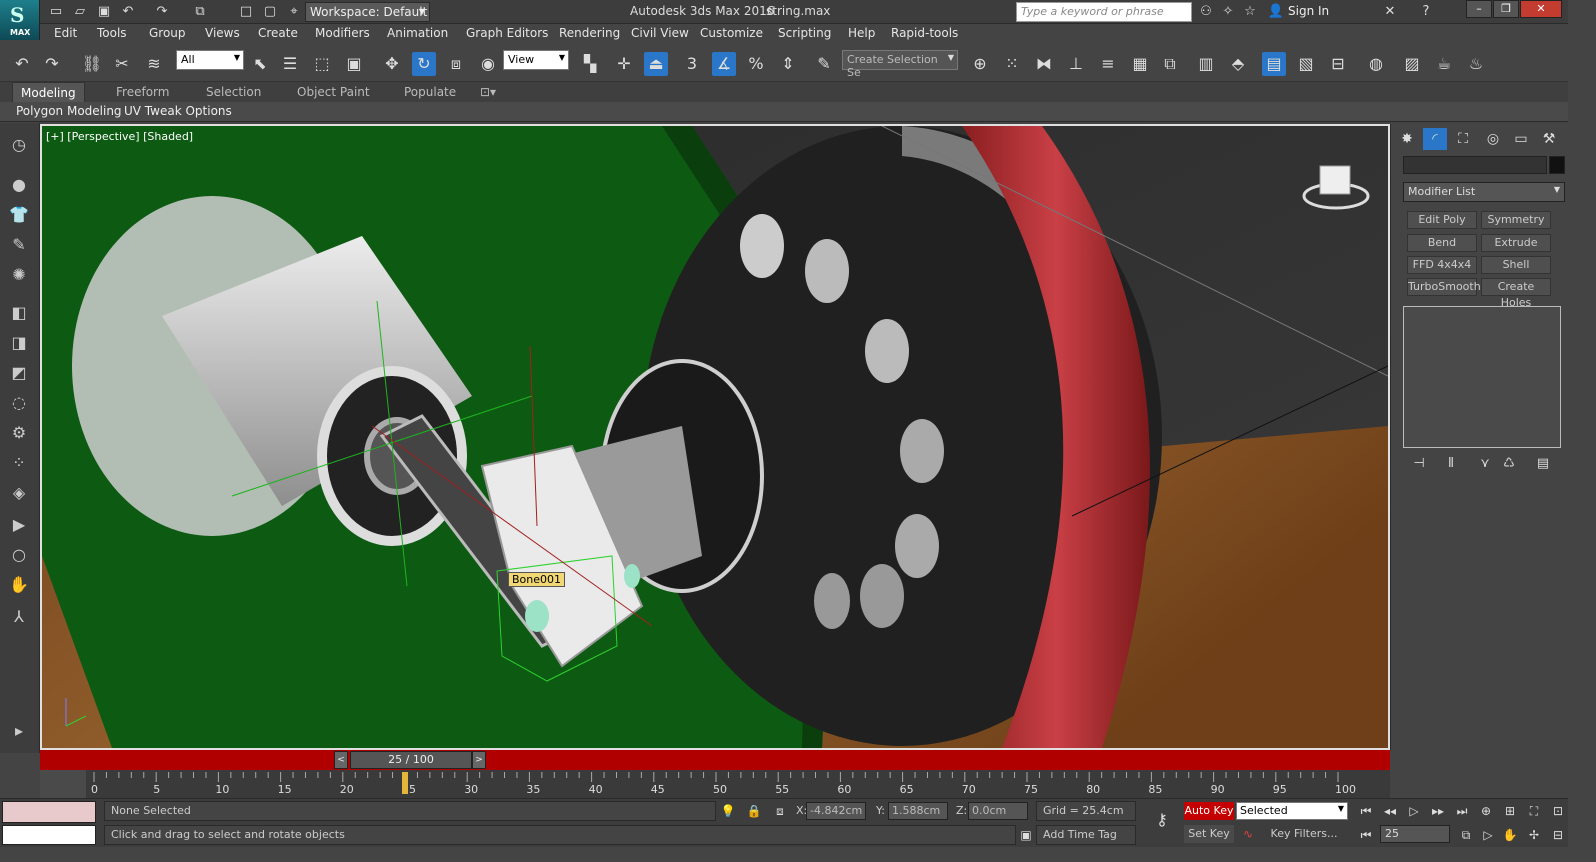  I want to click on particle-icon: ✺, so click(19, 275).